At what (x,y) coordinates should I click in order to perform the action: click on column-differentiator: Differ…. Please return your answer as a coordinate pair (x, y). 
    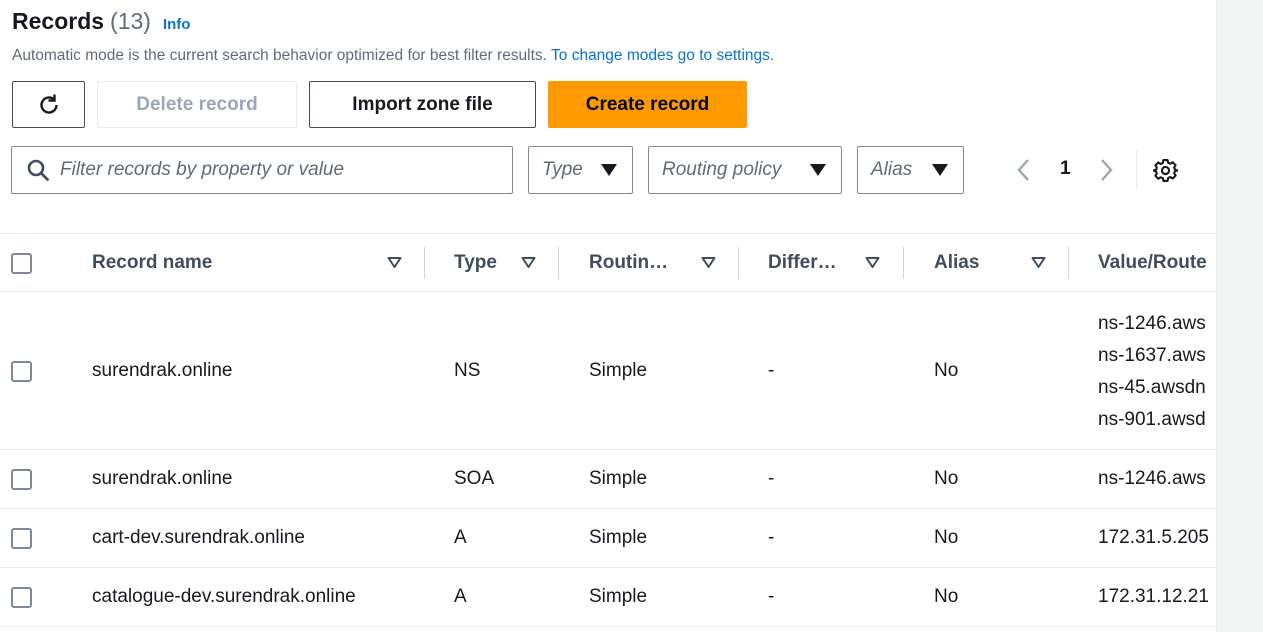
    Looking at the image, I should click on (802, 263).